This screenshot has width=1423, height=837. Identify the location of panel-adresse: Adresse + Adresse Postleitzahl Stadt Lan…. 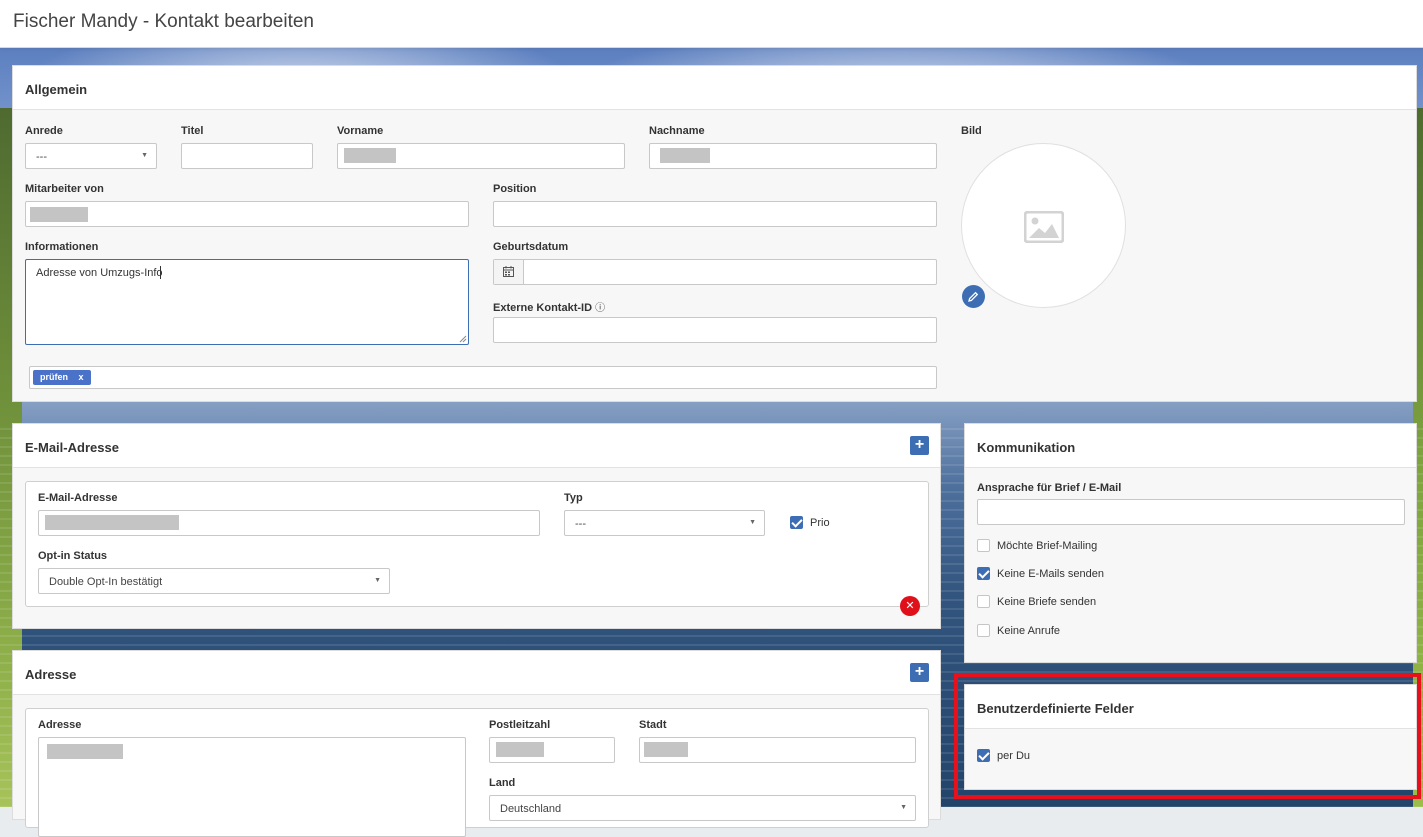
(476, 743).